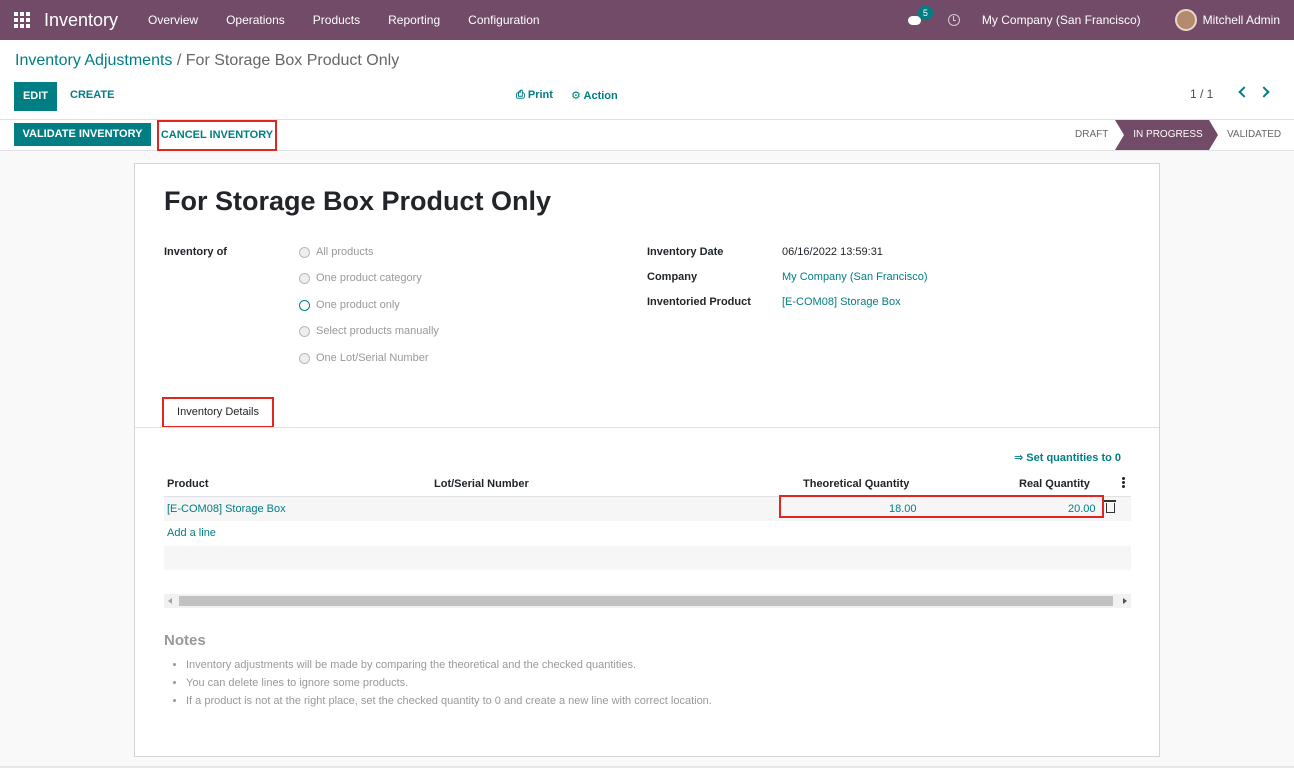 The image size is (1294, 768). What do you see at coordinates (503, 20) in the screenshot?
I see `menu-configuration: Configuration` at bounding box center [503, 20].